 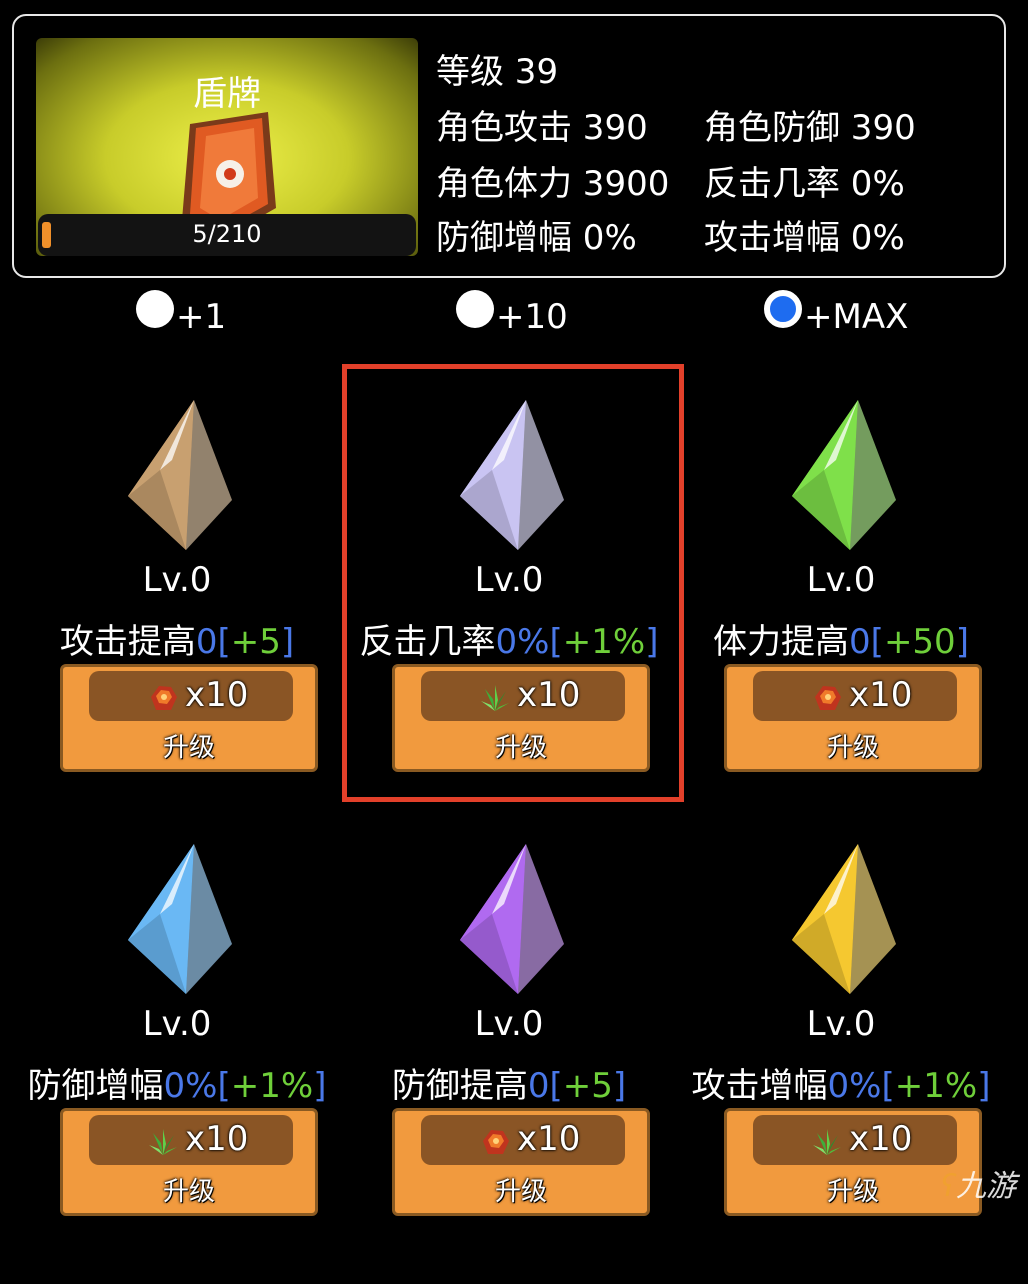 I want to click on exp-progress-text: 5/210, so click(x=227, y=234).